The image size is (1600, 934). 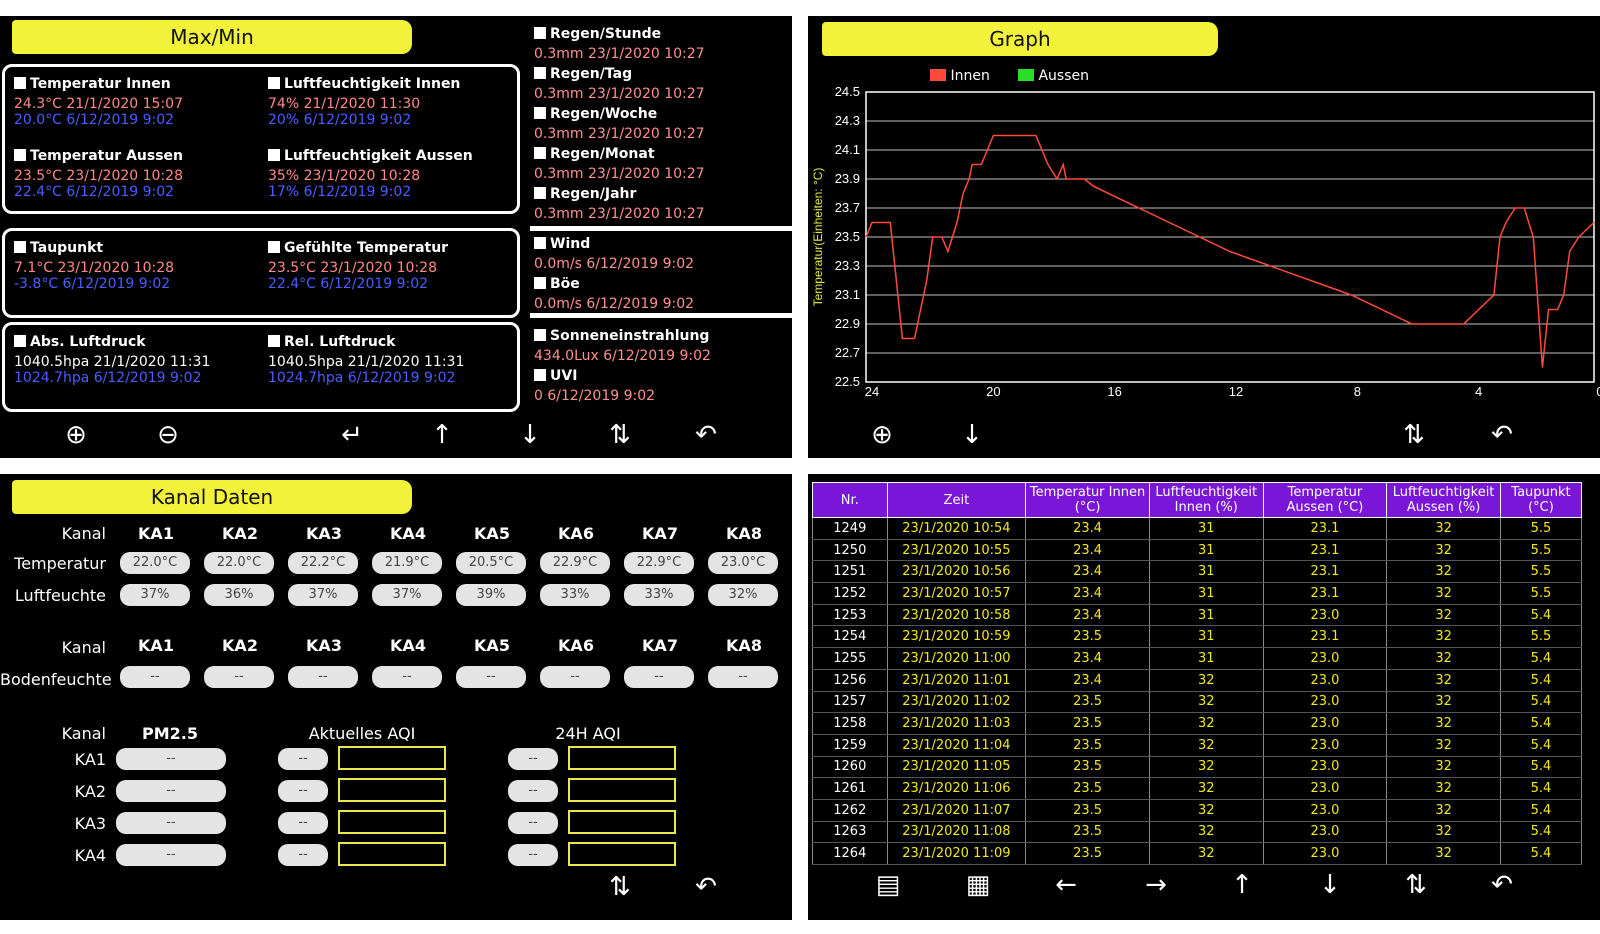 What do you see at coordinates (619, 154) in the screenshot?
I see `rain-month-item: Regen/Monat` at bounding box center [619, 154].